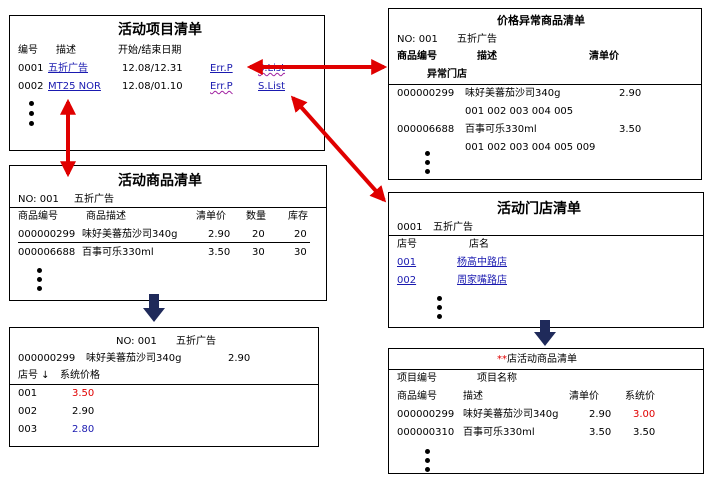 This screenshot has width=710, height=479. I want to click on link-arrow-list-stores, so click(338, 149).